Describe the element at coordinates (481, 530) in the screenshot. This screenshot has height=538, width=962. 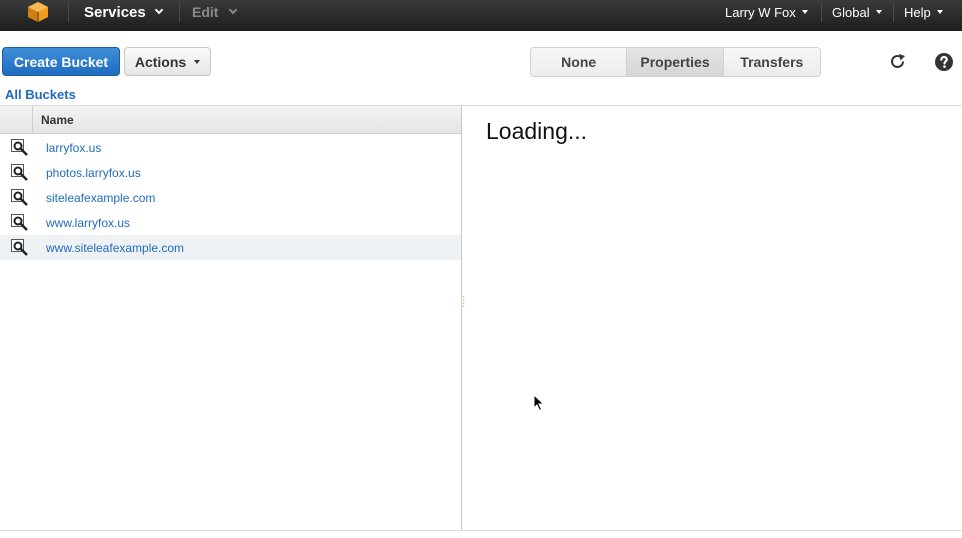
I see `bottom-border` at that location.